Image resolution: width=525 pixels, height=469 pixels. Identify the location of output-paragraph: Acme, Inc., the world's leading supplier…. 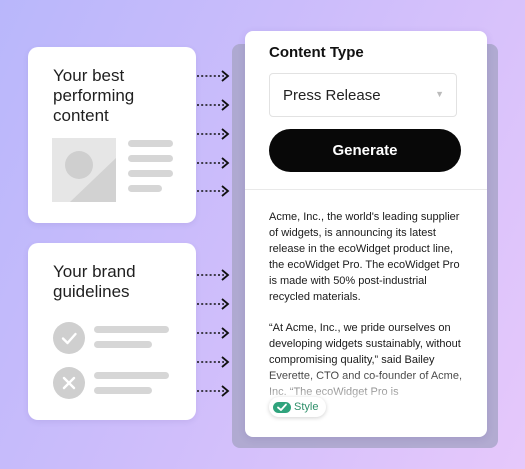
(364, 257).